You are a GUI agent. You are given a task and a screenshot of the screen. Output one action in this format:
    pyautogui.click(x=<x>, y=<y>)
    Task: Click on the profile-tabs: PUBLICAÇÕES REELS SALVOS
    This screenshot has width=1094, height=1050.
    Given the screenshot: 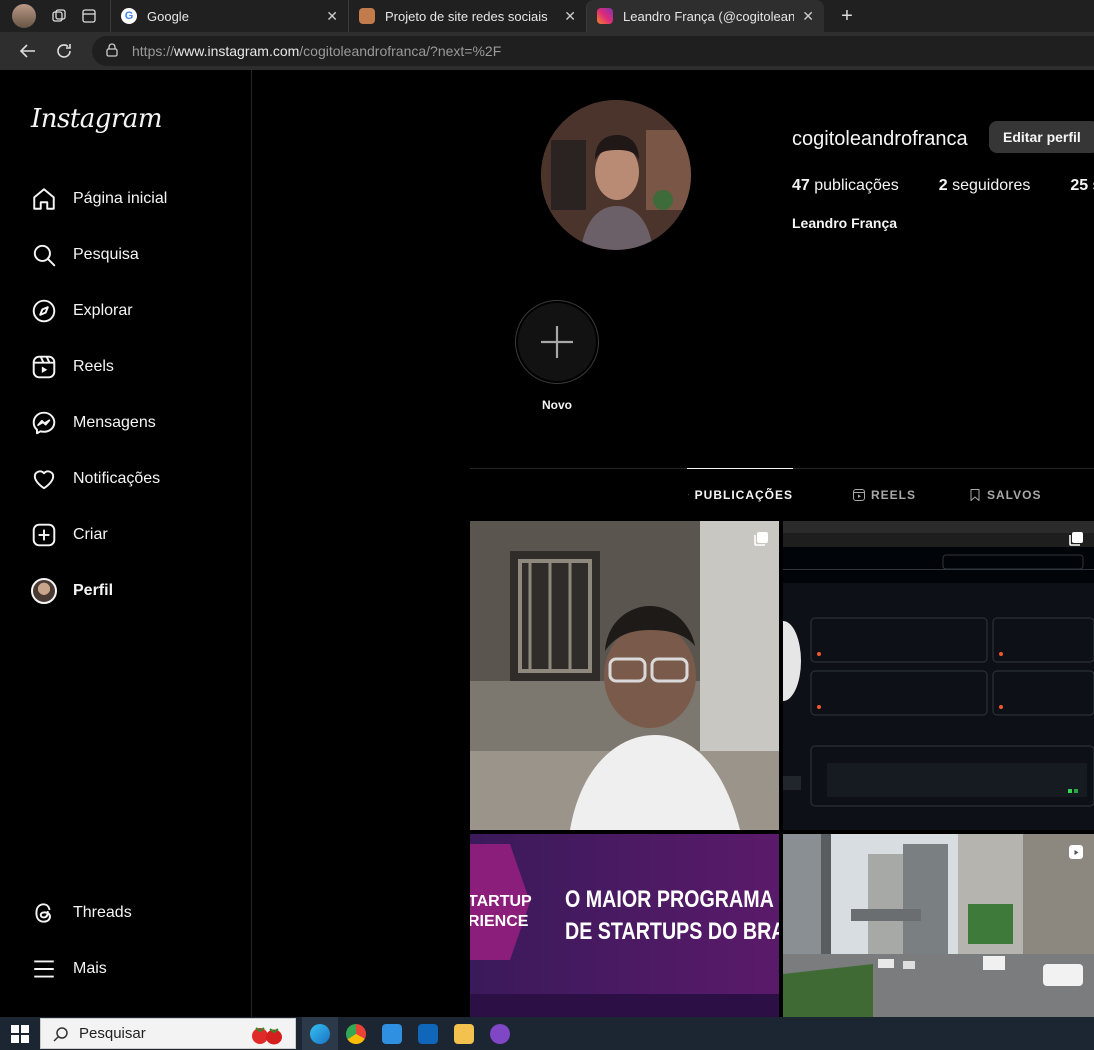 What is the action you would take?
    pyautogui.click(x=782, y=494)
    